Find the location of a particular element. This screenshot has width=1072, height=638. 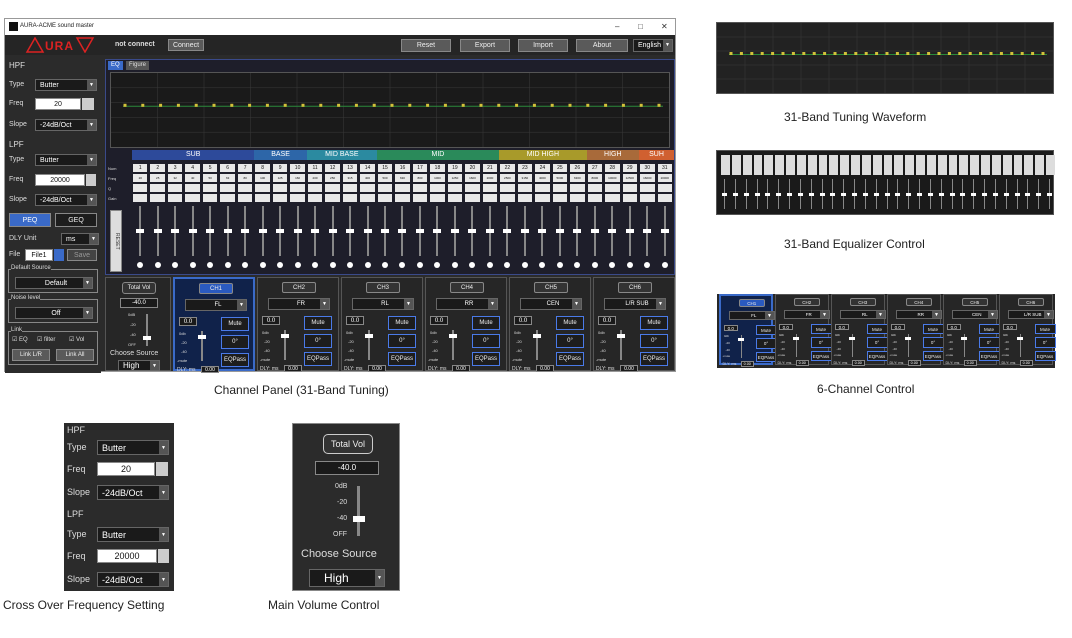

band-num: 12 is located at coordinates (332, 168).